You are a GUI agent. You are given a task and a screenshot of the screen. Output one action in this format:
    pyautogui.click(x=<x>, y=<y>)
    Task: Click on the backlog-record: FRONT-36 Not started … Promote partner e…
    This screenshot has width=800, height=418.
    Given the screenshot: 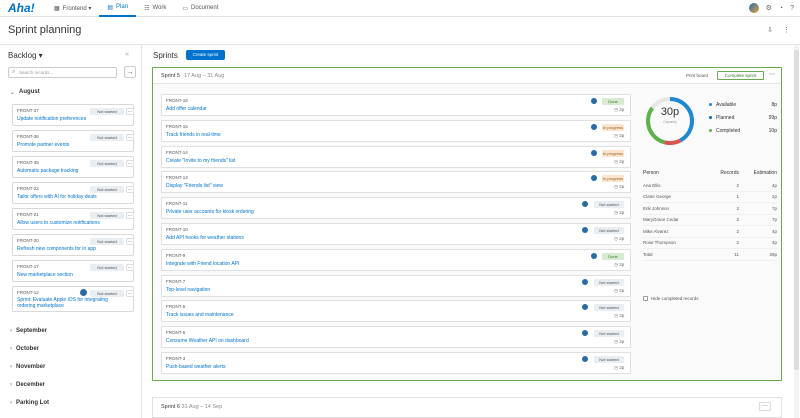 What is the action you would take?
    pyautogui.click(x=73, y=141)
    